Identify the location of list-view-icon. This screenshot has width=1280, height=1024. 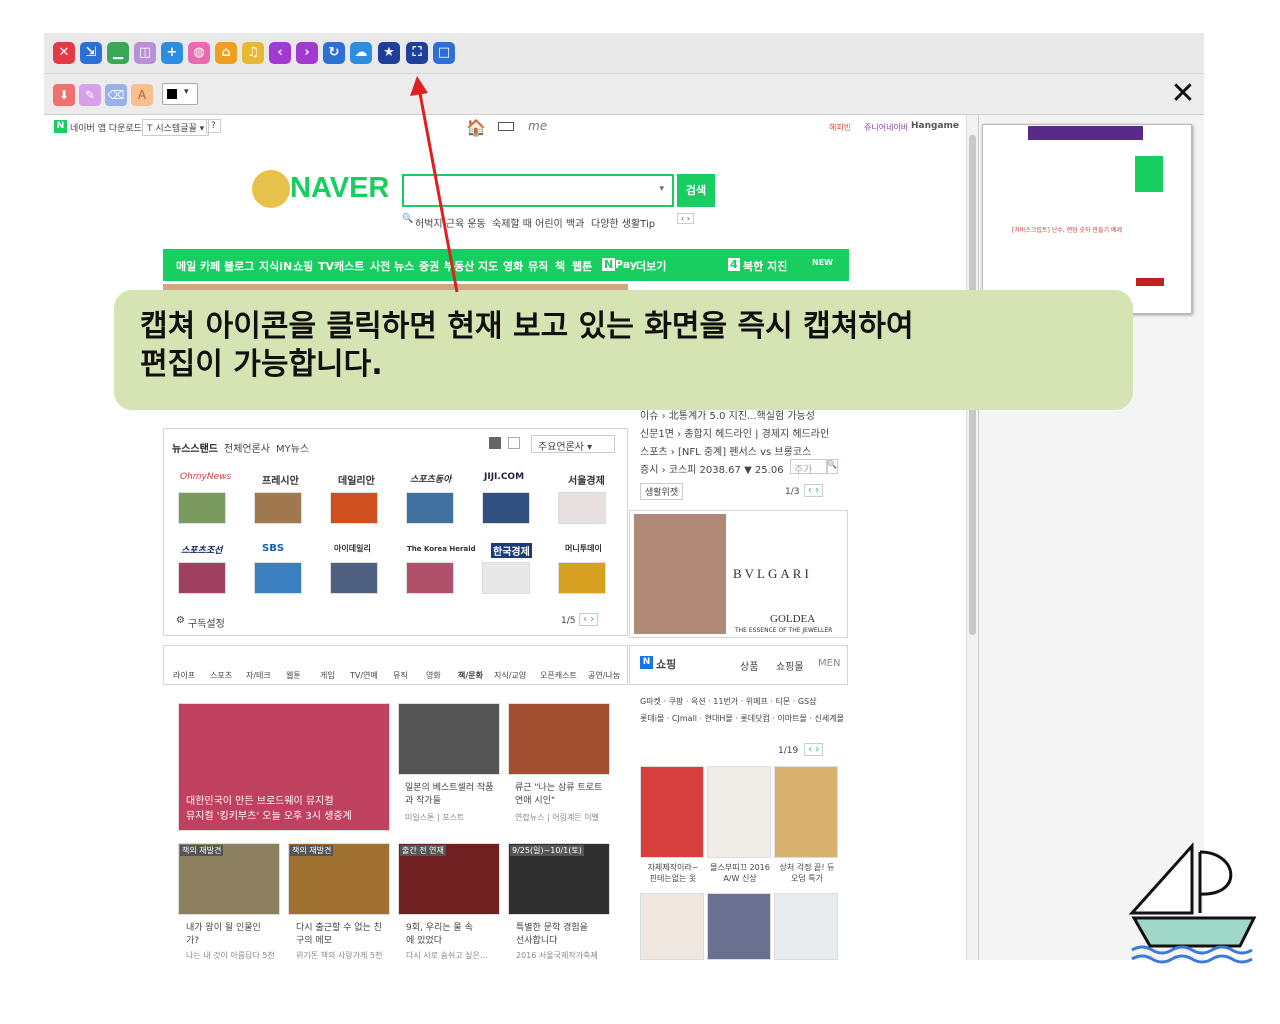
(514, 443).